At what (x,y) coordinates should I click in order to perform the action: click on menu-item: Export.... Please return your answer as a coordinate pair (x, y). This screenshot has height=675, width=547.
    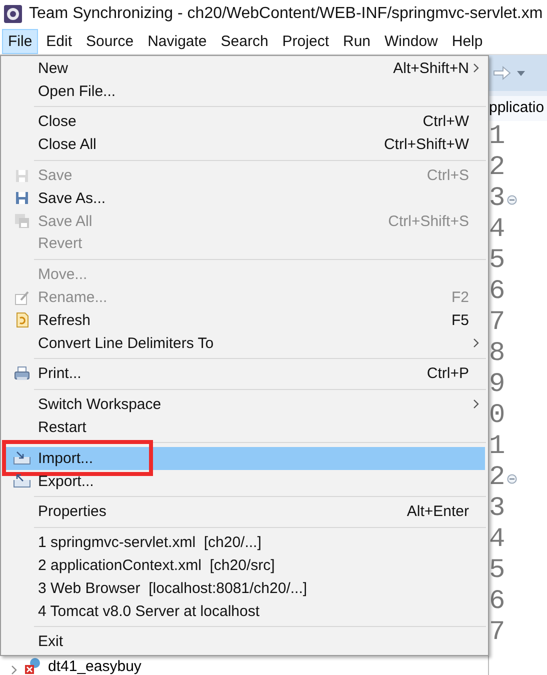
    Looking at the image, I should click on (244, 481).